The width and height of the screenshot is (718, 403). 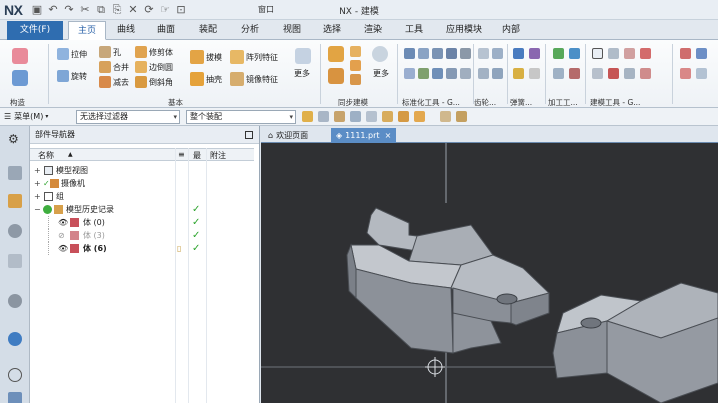 What do you see at coordinates (166, 30) in the screenshot?
I see `tab-surface: 曲面` at bounding box center [166, 30].